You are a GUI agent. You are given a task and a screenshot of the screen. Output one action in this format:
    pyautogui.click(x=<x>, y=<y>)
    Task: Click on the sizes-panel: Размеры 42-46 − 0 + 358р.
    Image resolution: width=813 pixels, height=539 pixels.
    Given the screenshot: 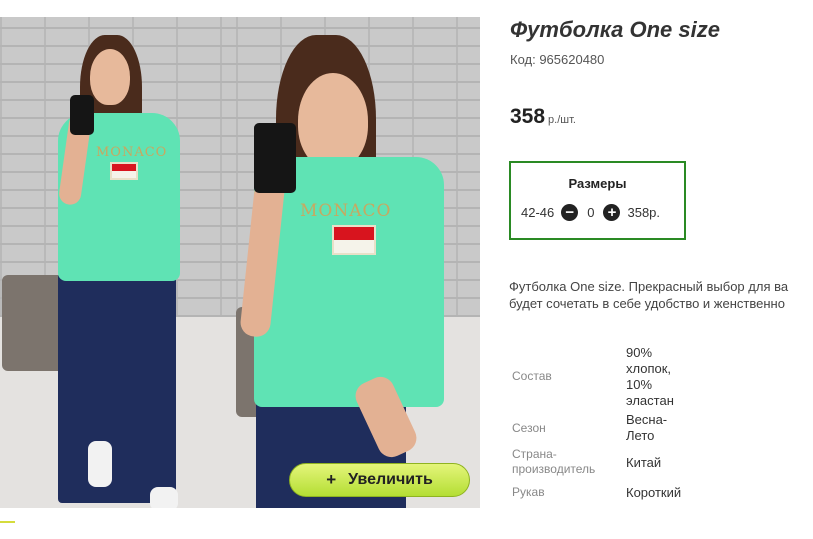 What is the action you would take?
    pyautogui.click(x=597, y=200)
    